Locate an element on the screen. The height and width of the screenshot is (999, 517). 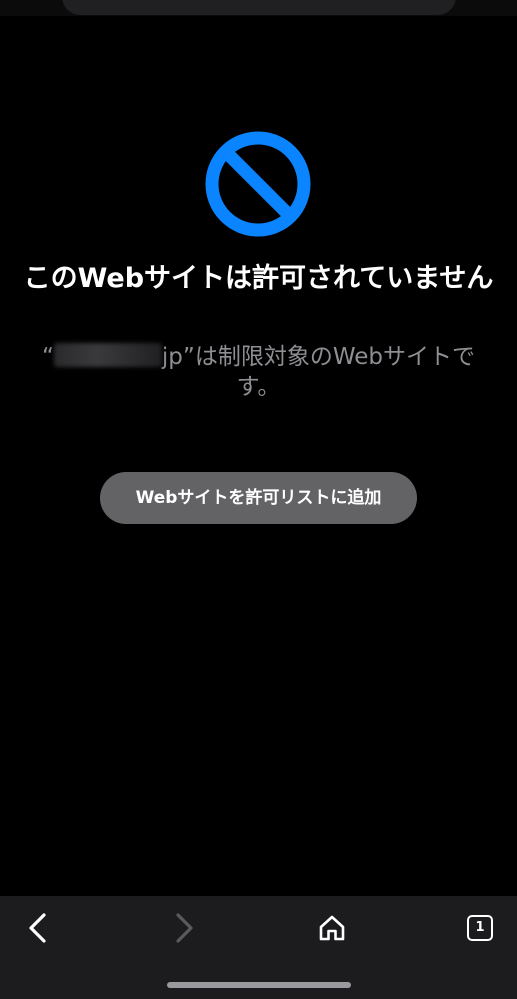
address-bar is located at coordinates (259, 7).